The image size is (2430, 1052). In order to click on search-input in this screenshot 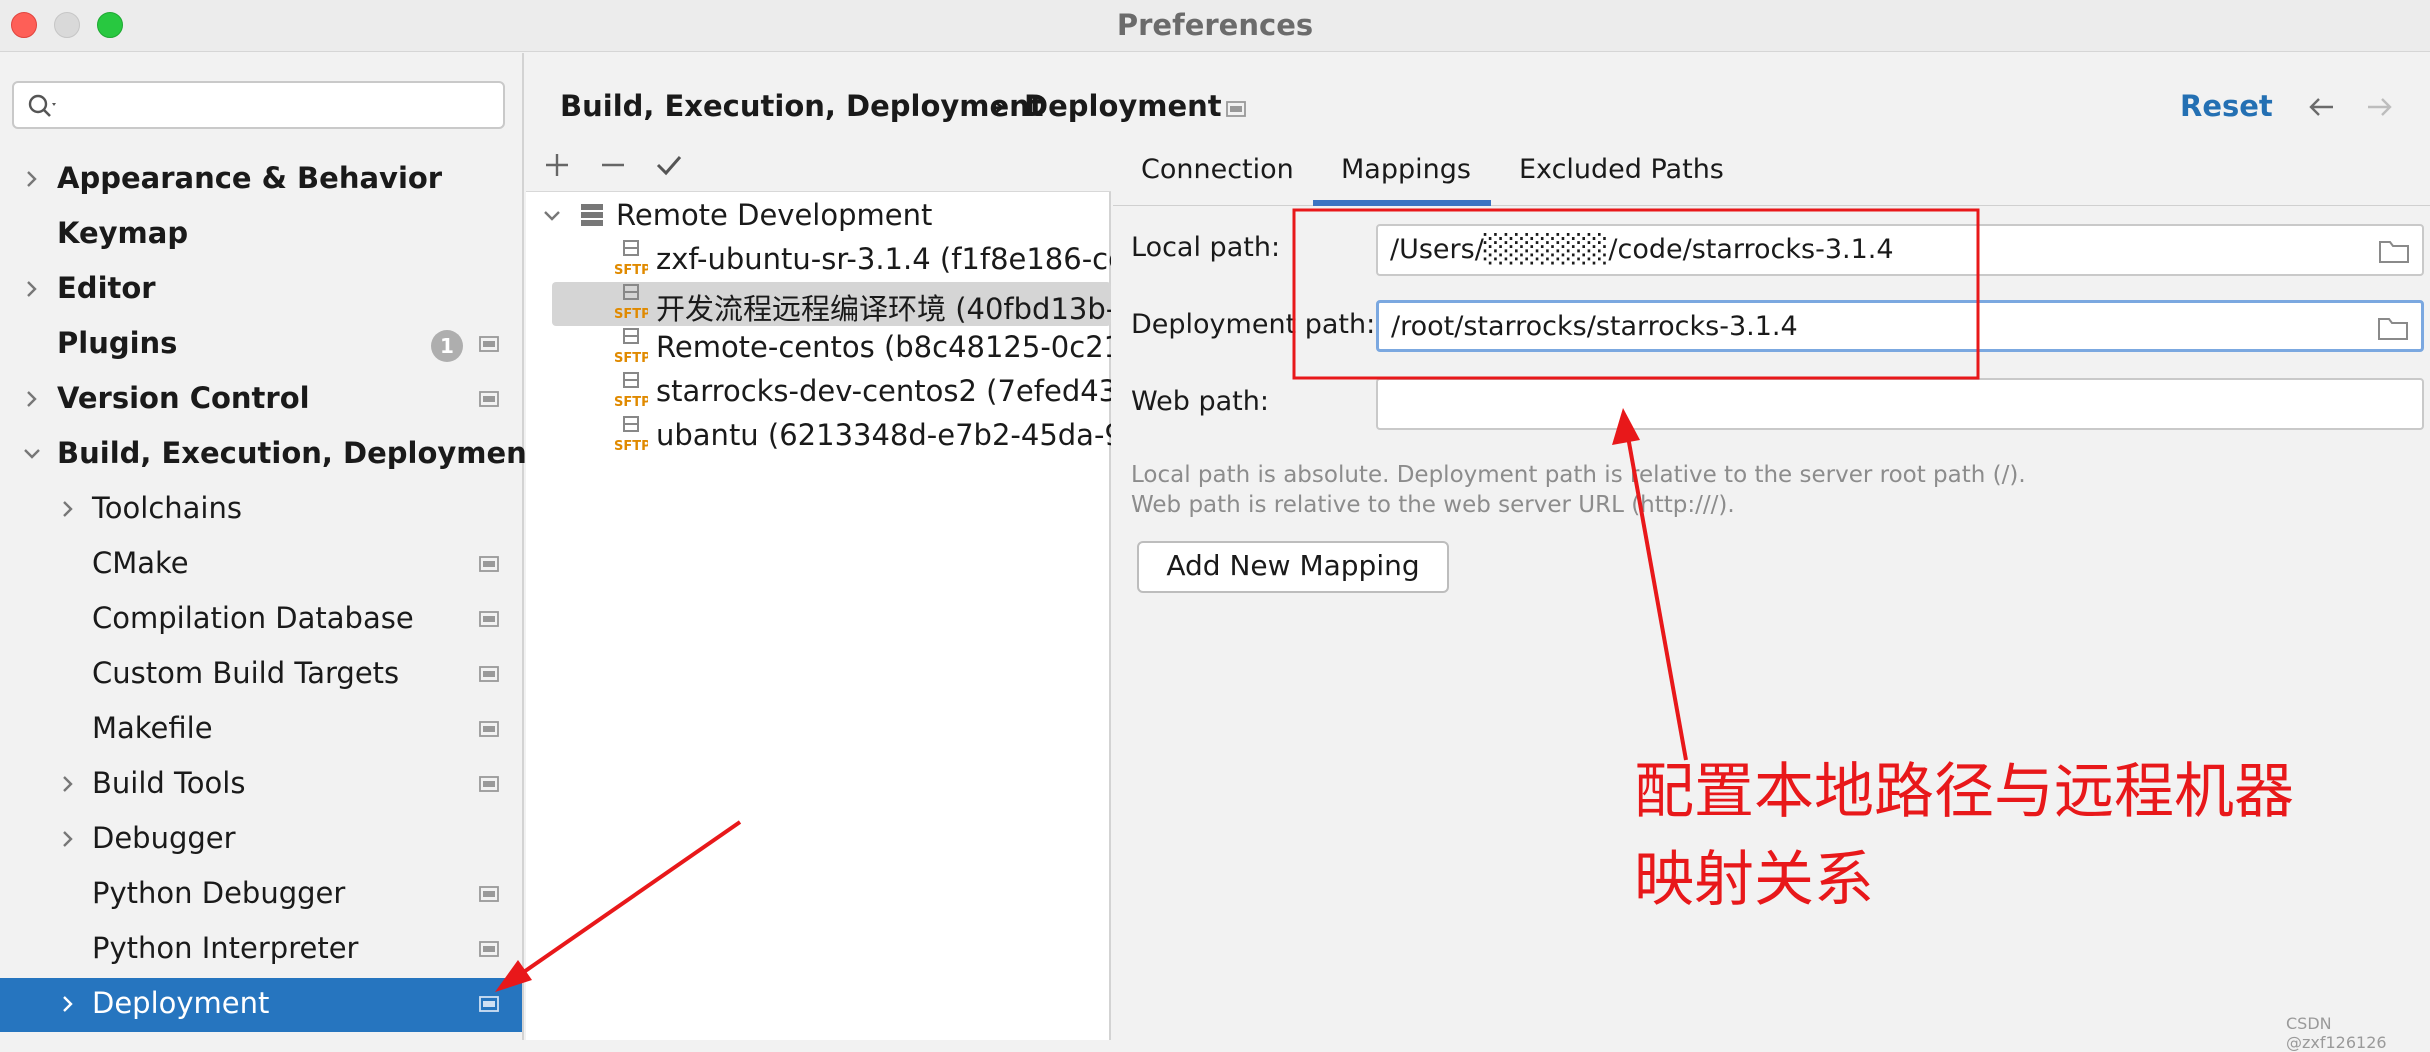, I will do `click(258, 105)`.